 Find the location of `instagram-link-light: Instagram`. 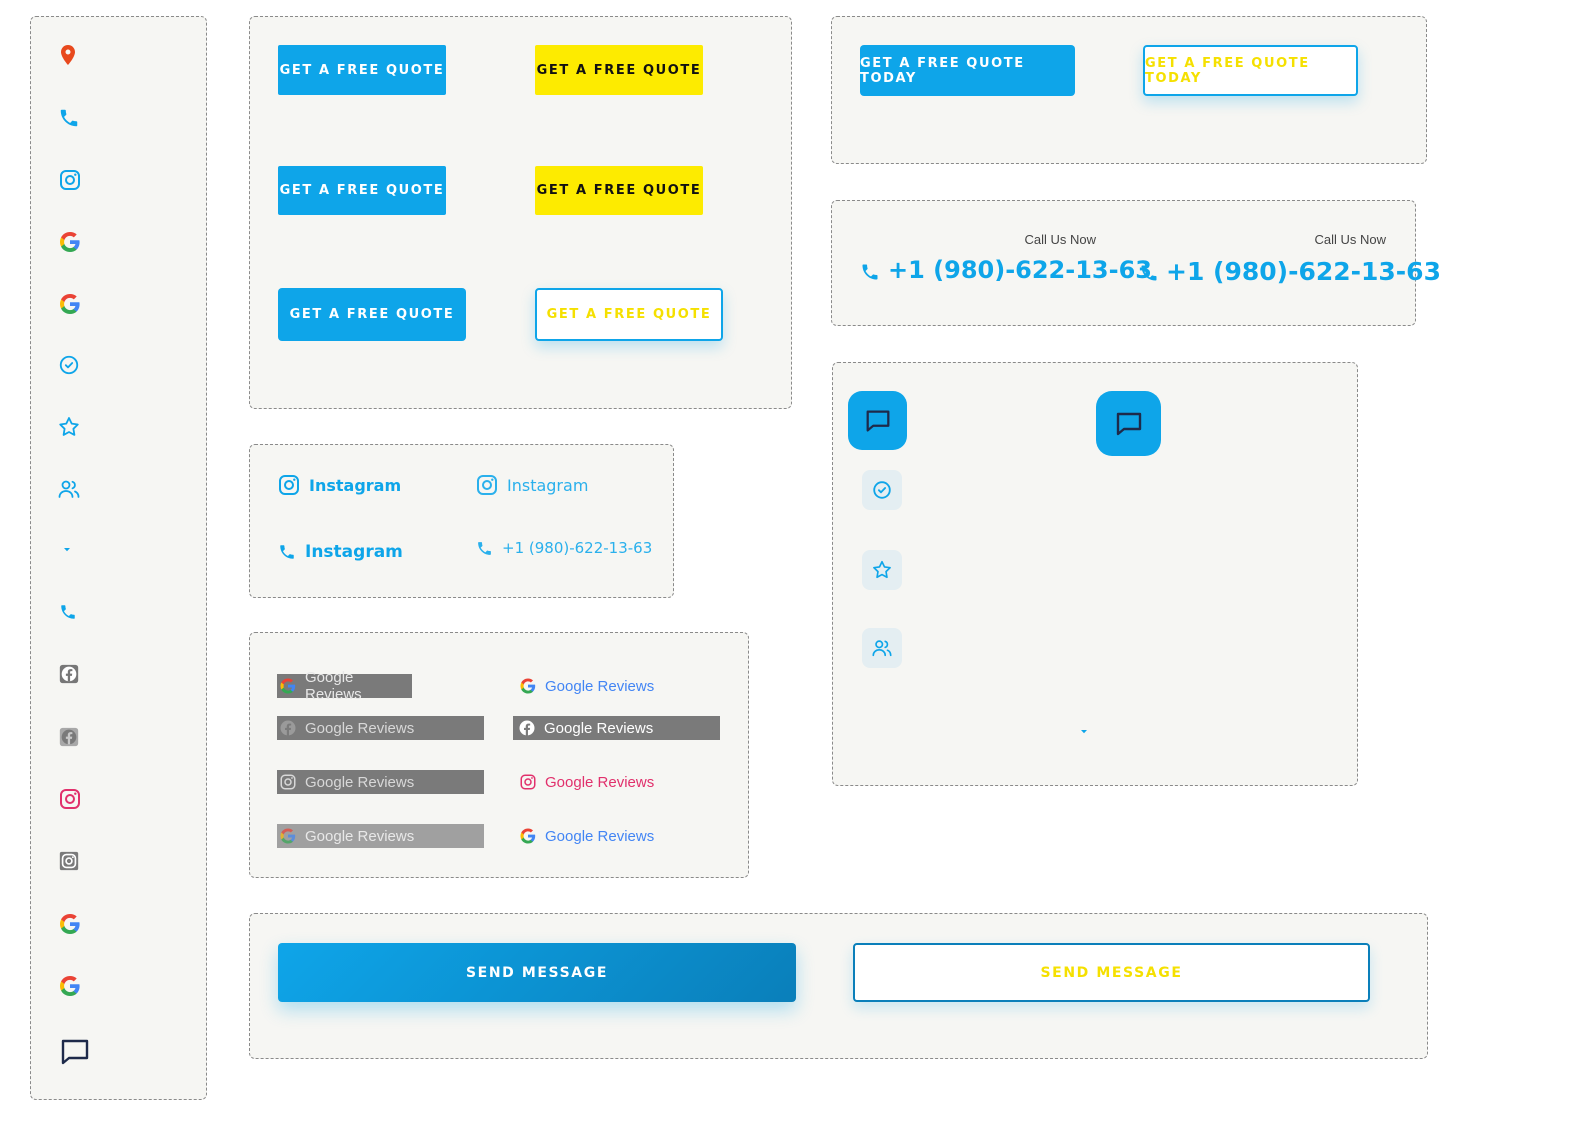

instagram-link-light: Instagram is located at coordinates (531, 485).